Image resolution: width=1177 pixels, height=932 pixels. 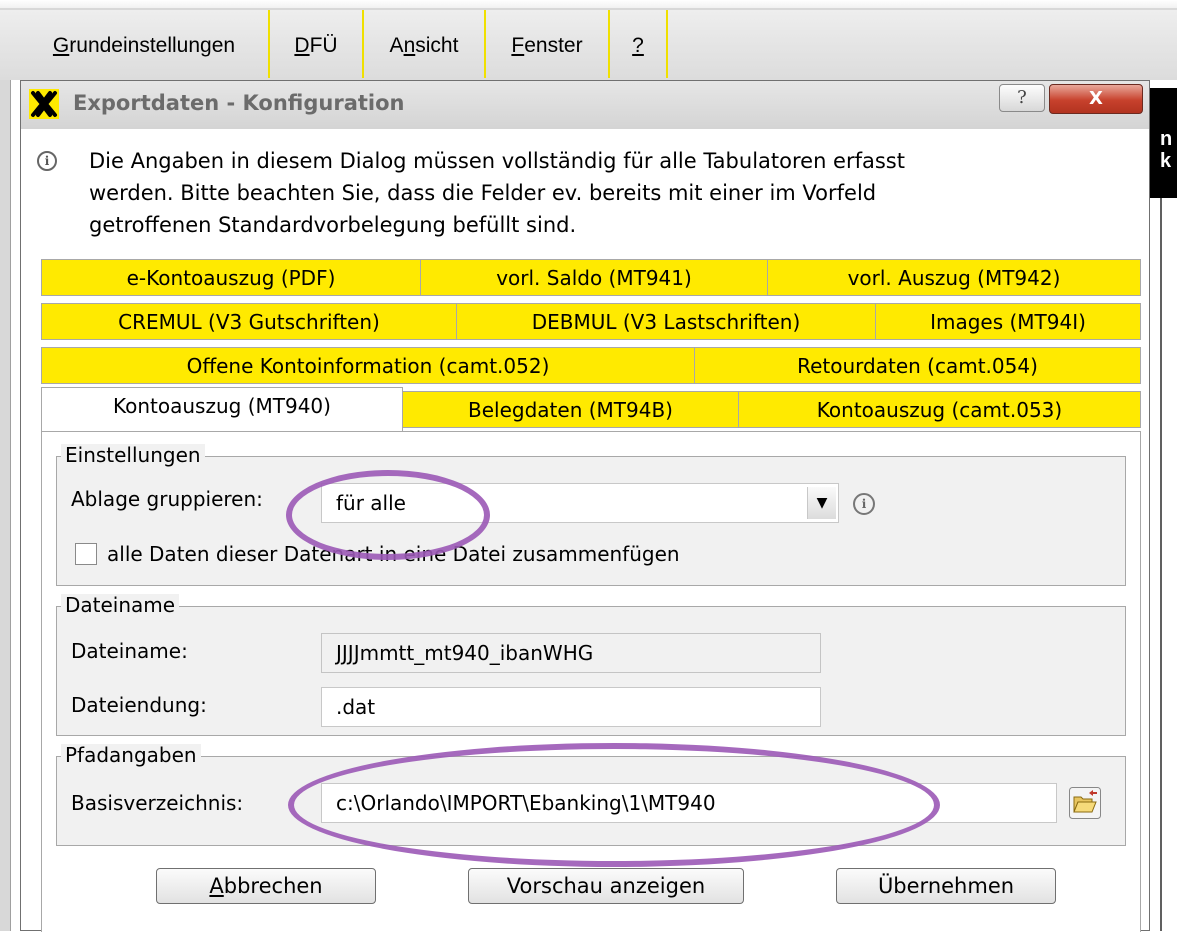 What do you see at coordinates (5, 505) in the screenshot?
I see `app-left-frame` at bounding box center [5, 505].